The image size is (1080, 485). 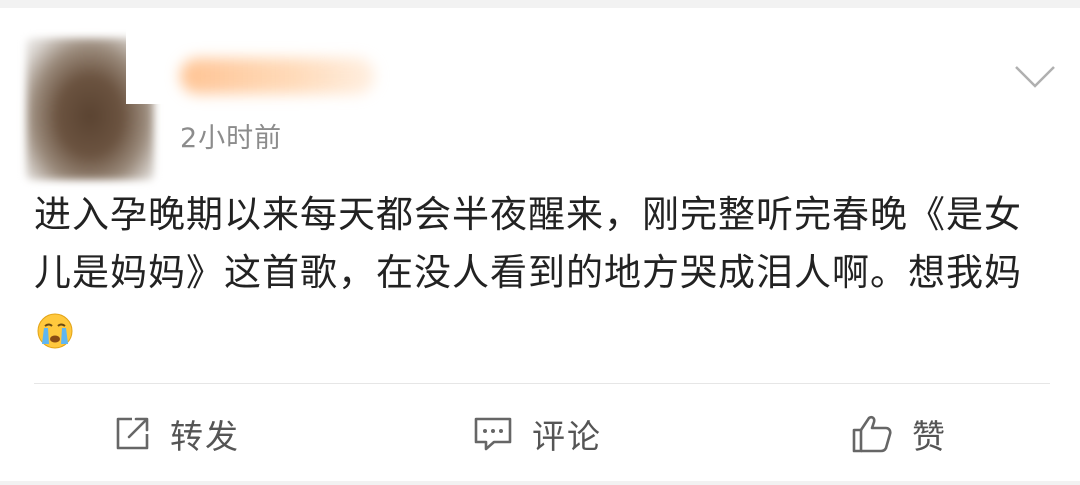 What do you see at coordinates (55, 329) in the screenshot?
I see `crying-face-emoji-icon` at bounding box center [55, 329].